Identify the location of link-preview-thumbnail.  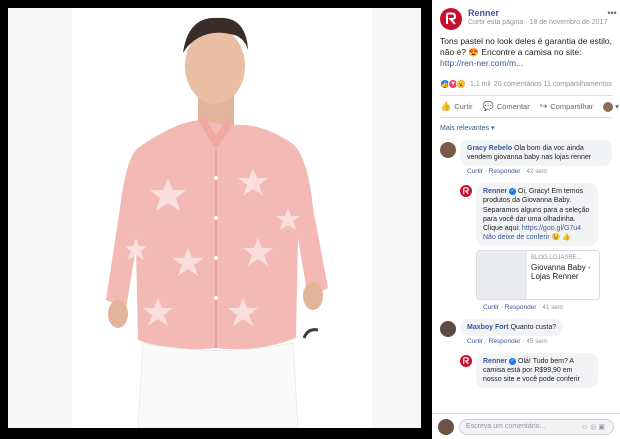
(502, 274).